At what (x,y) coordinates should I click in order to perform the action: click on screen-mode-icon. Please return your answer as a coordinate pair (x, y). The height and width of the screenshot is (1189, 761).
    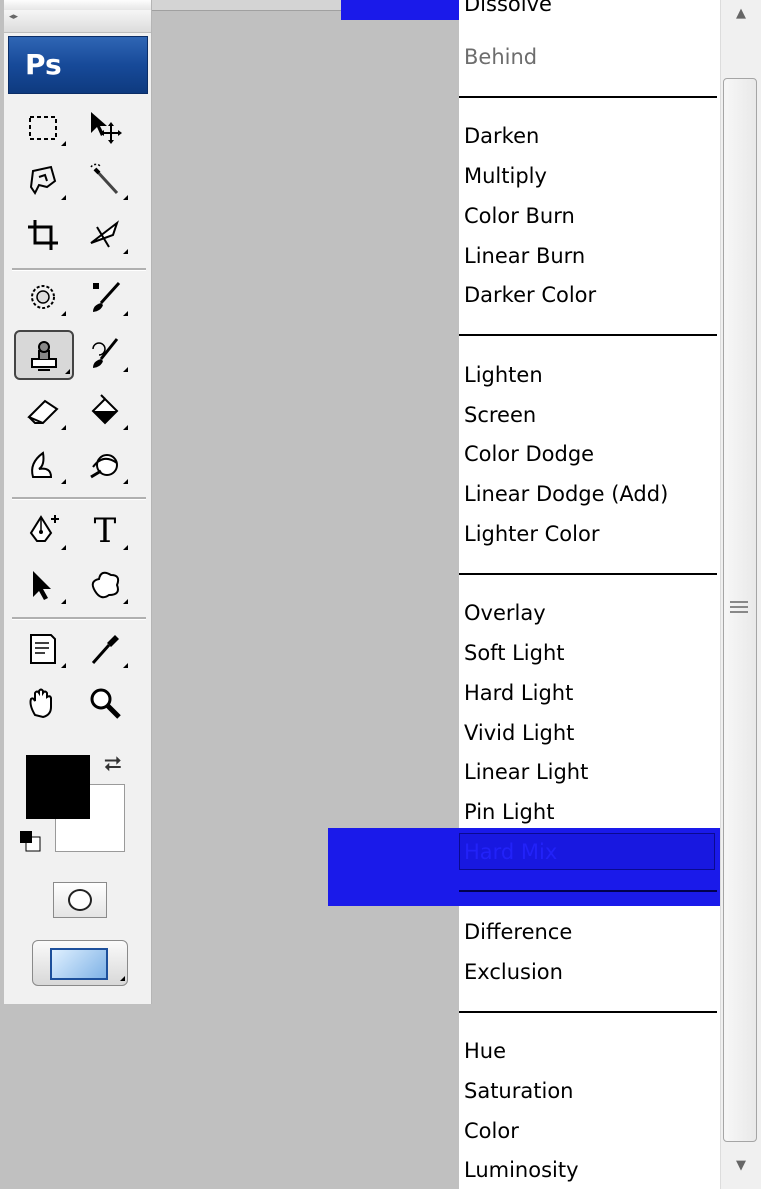
    Looking at the image, I should click on (79, 964).